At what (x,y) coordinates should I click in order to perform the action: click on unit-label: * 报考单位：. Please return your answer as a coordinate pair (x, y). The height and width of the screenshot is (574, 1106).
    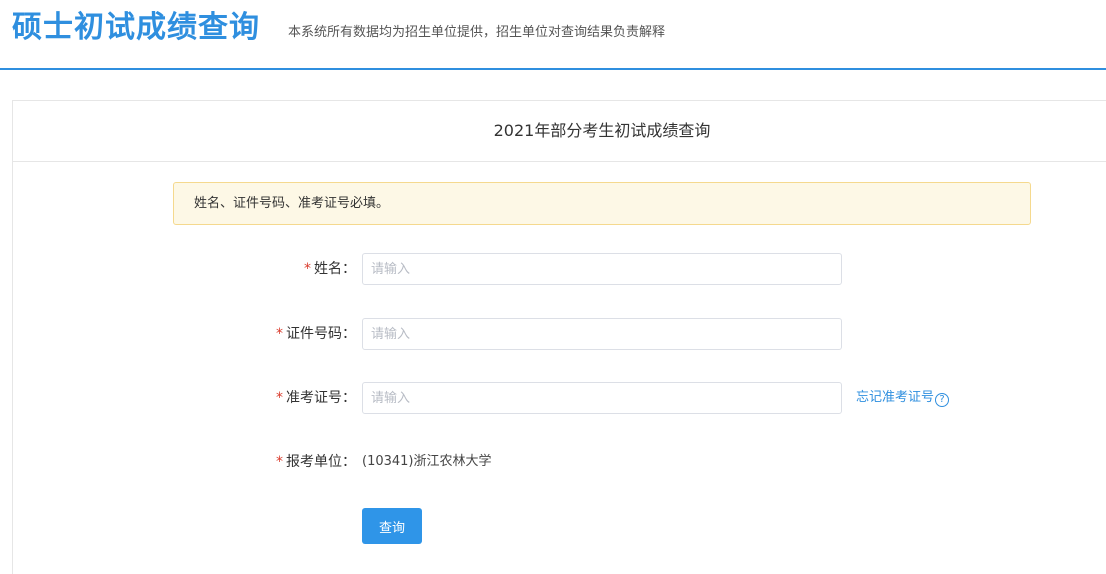
    Looking at the image, I should click on (316, 462).